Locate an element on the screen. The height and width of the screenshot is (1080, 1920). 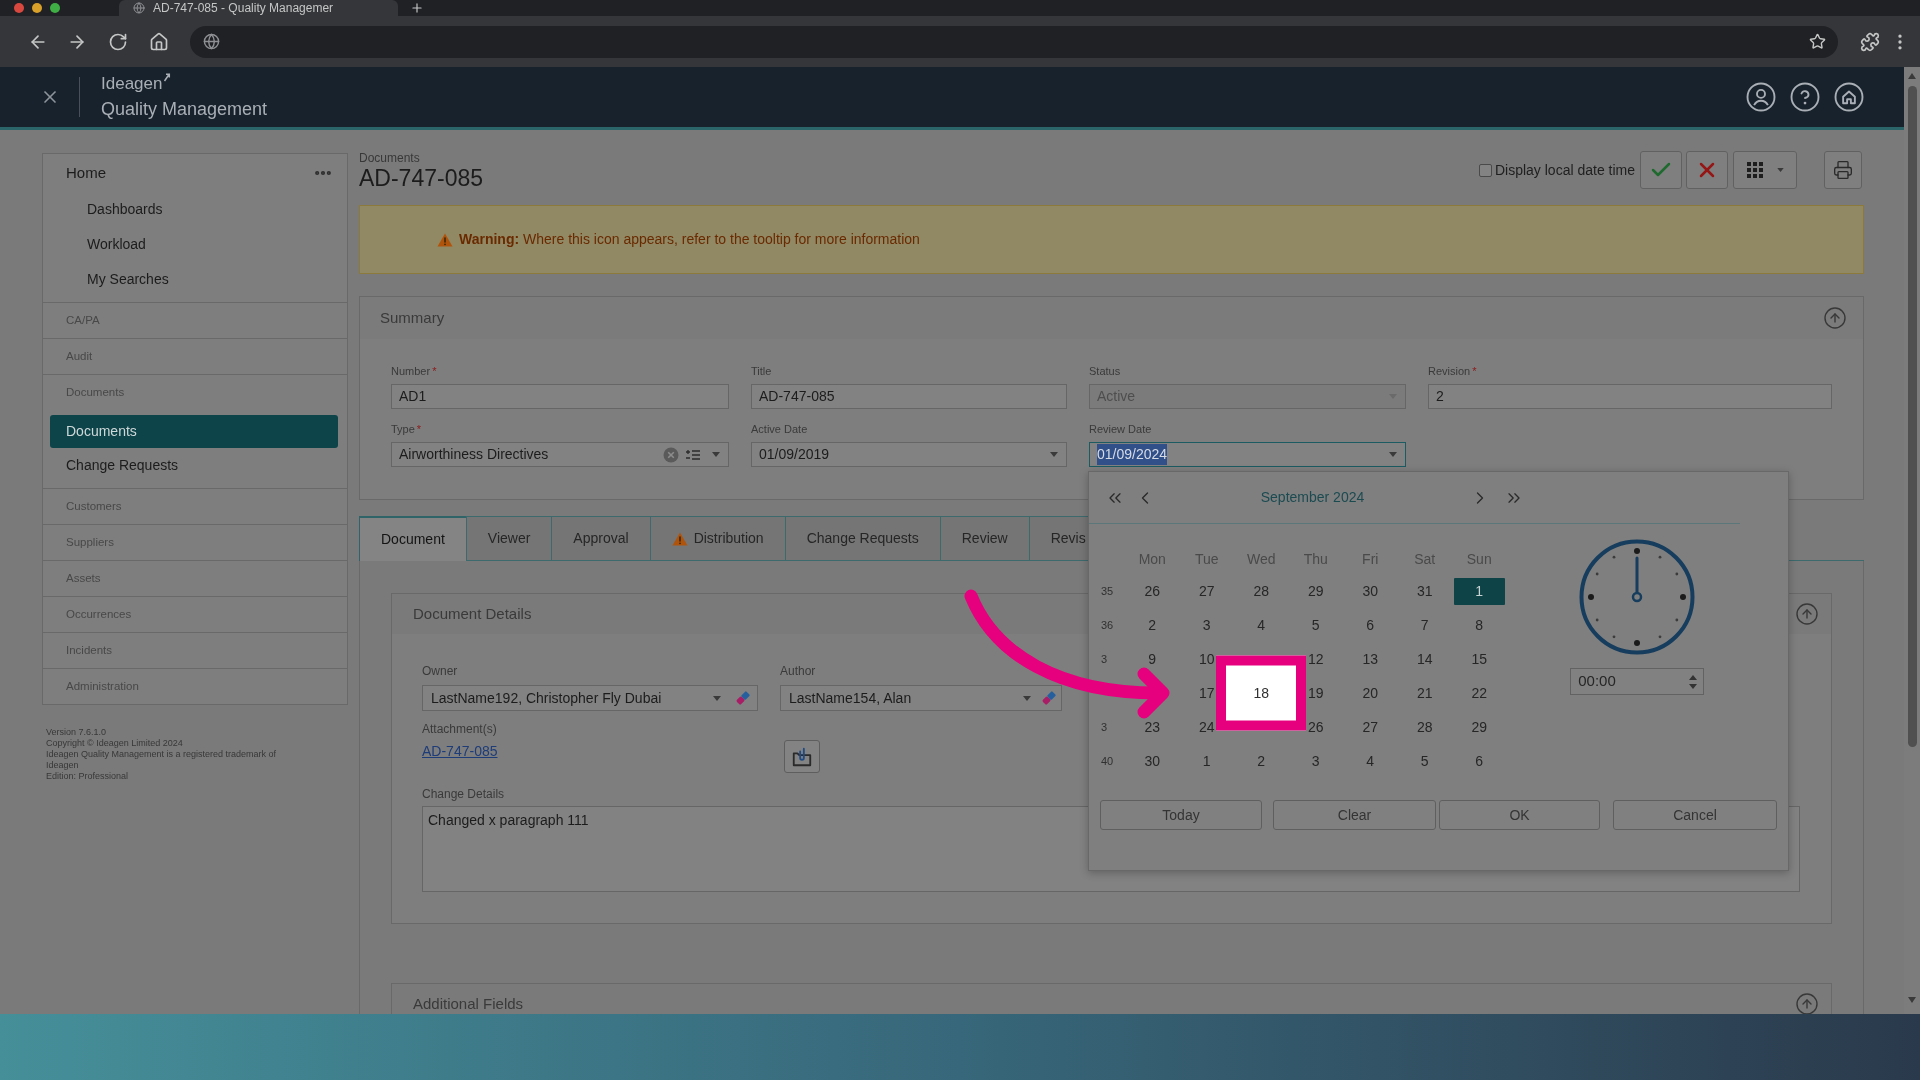
field-label: Revision * is located at coordinates (1453, 371).